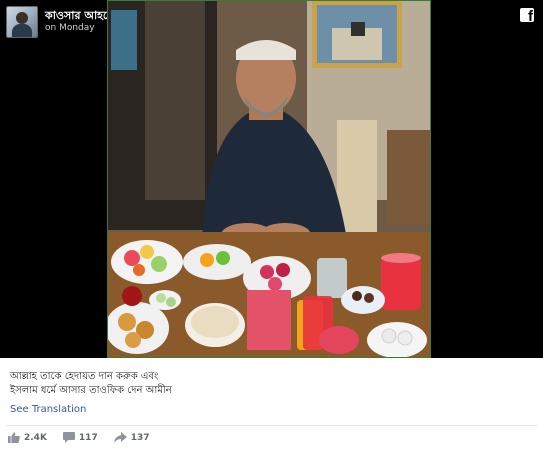 This screenshot has height=450, width=543. Describe the element at coordinates (91, 390) in the screenshot. I see `caption-line-2: ইসলাম ধর্মে আসার তাওফিক দেন আমীন` at that location.